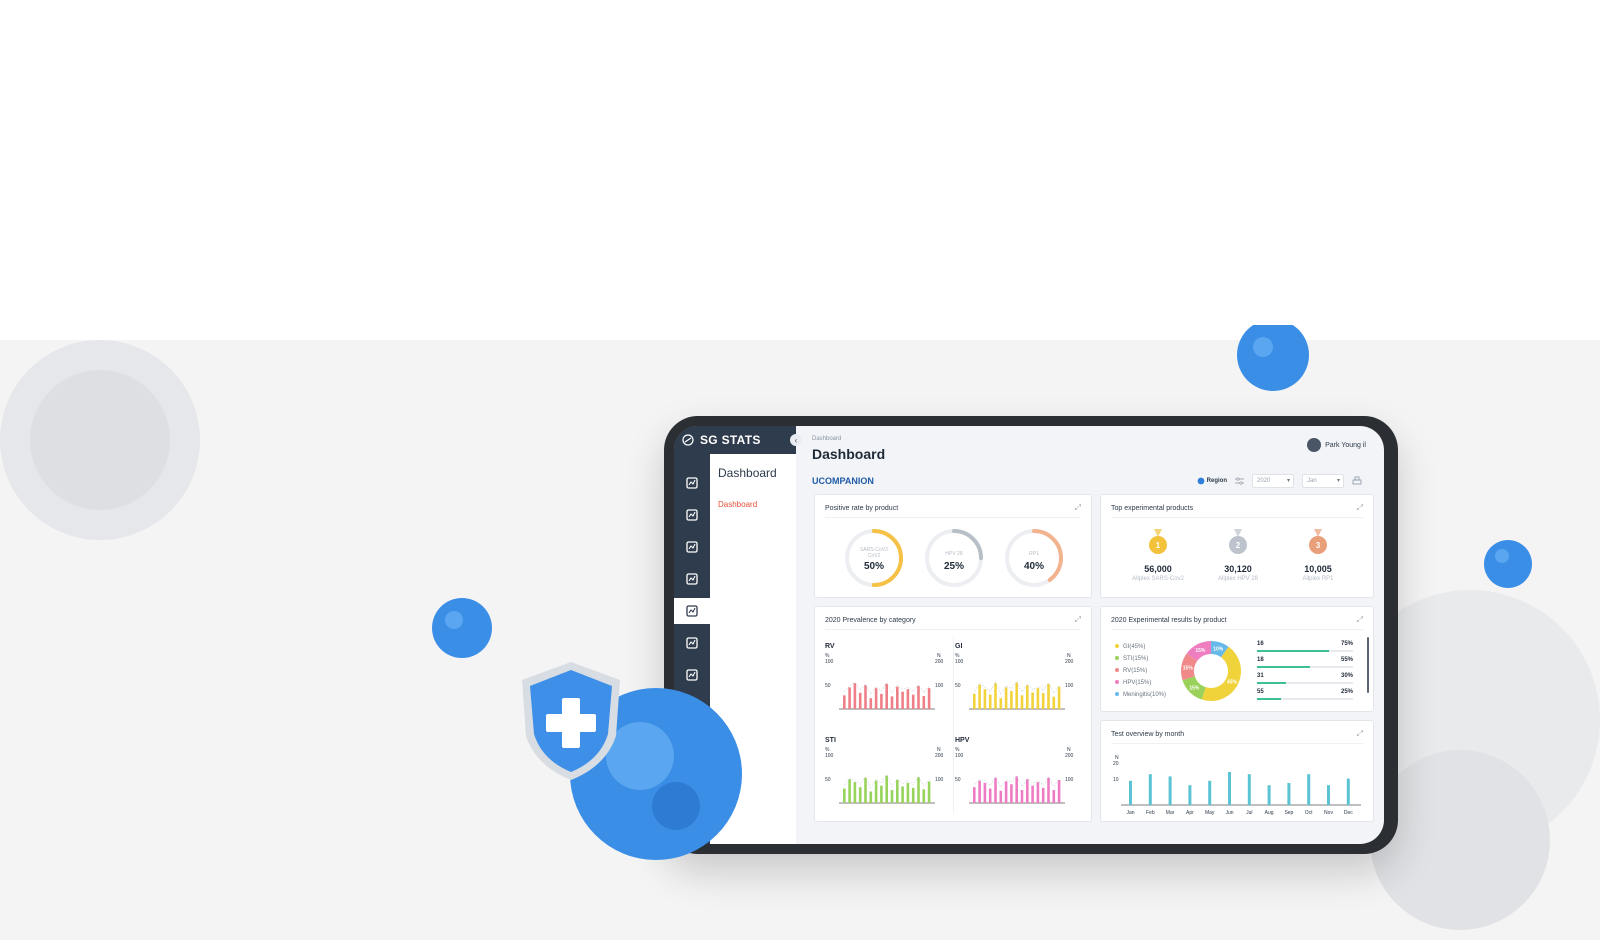  Describe the element at coordinates (1135, 671) in the screenshot. I see `legend-label: RV(15%)` at that location.